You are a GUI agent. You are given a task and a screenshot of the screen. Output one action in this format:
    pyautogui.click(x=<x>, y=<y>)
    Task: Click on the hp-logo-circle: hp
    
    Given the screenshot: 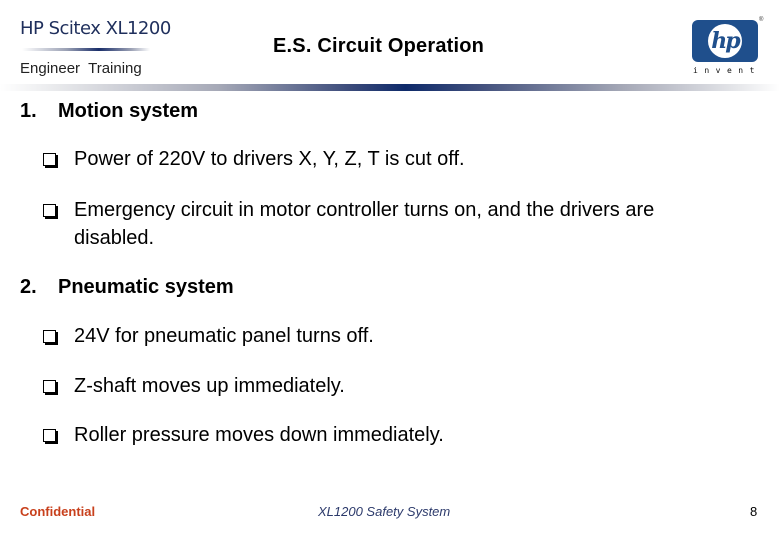 What is the action you would take?
    pyautogui.click(x=725, y=41)
    